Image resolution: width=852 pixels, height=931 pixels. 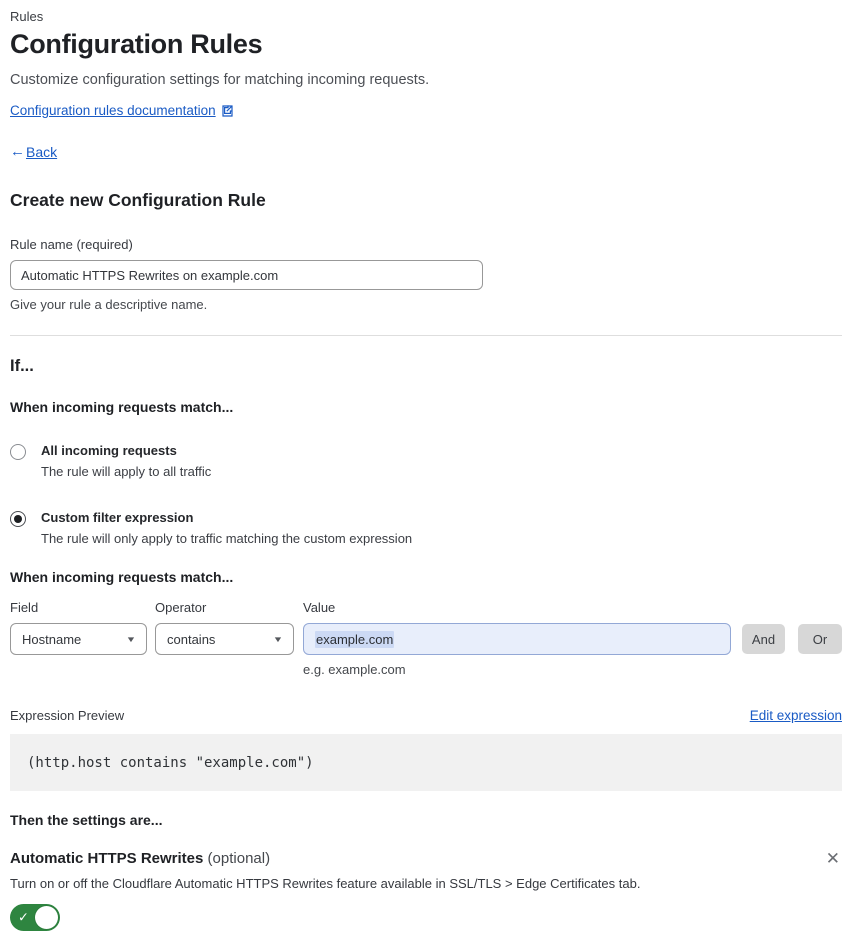 What do you see at coordinates (41, 152) in the screenshot?
I see `back-link: Back` at bounding box center [41, 152].